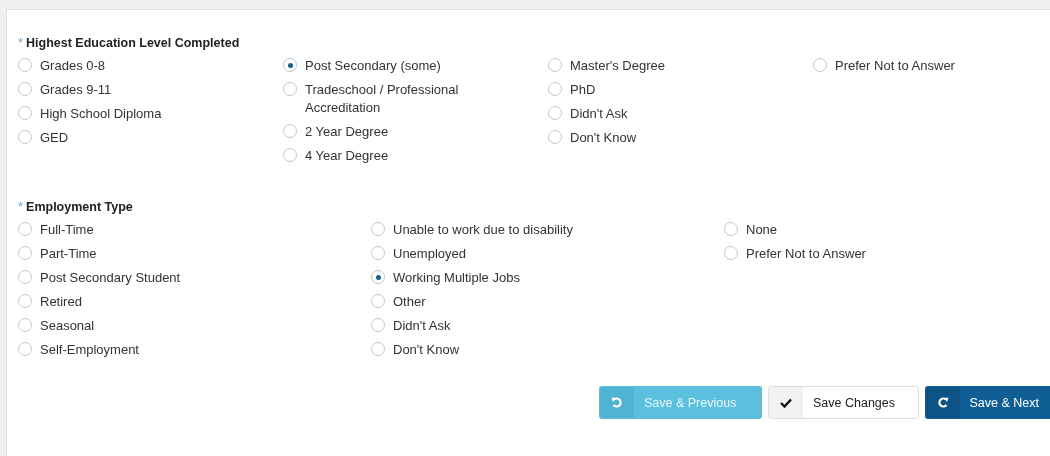 This screenshot has height=456, width=1050. What do you see at coordinates (617, 402) in the screenshot?
I see `undo-icon` at bounding box center [617, 402].